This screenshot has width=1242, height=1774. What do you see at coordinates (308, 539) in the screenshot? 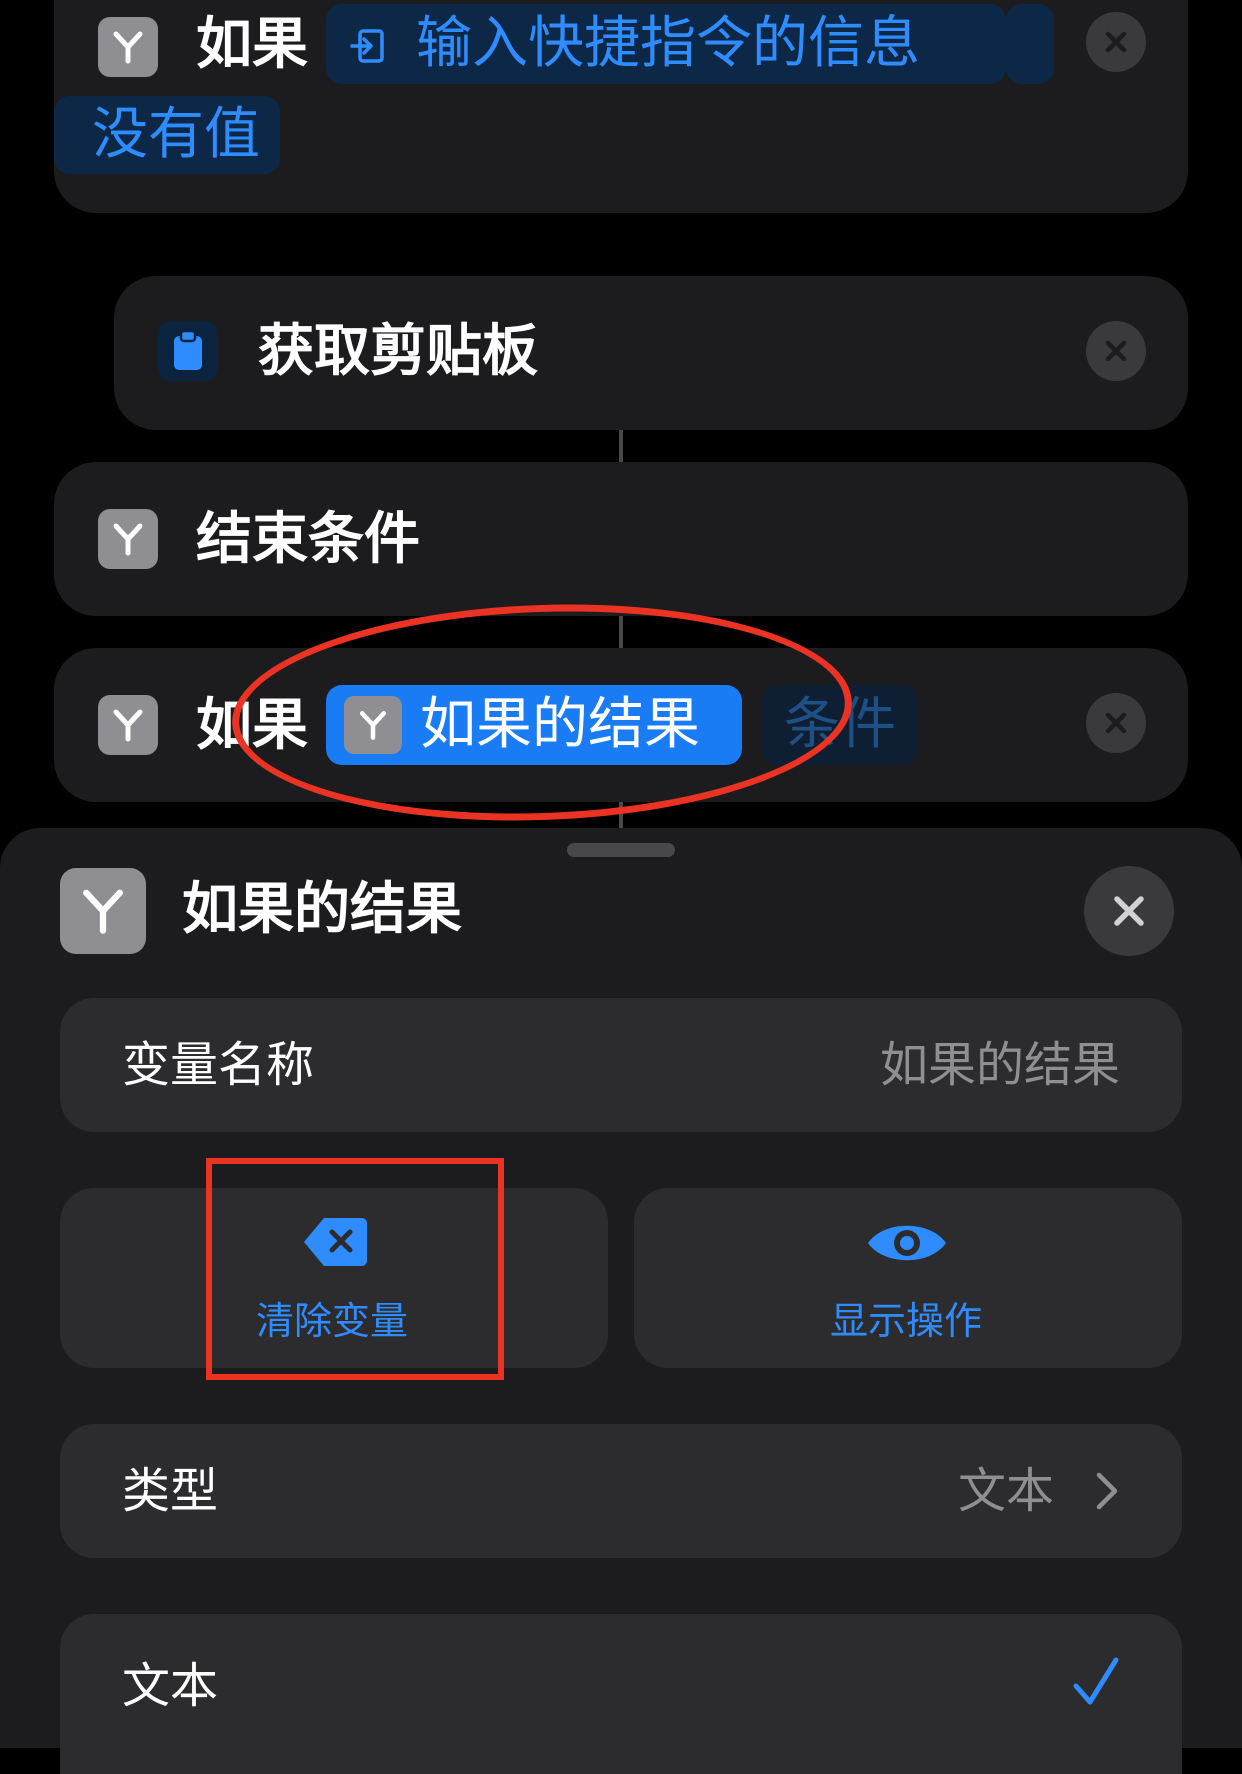
I see `end-if-title: 结束条件` at bounding box center [308, 539].